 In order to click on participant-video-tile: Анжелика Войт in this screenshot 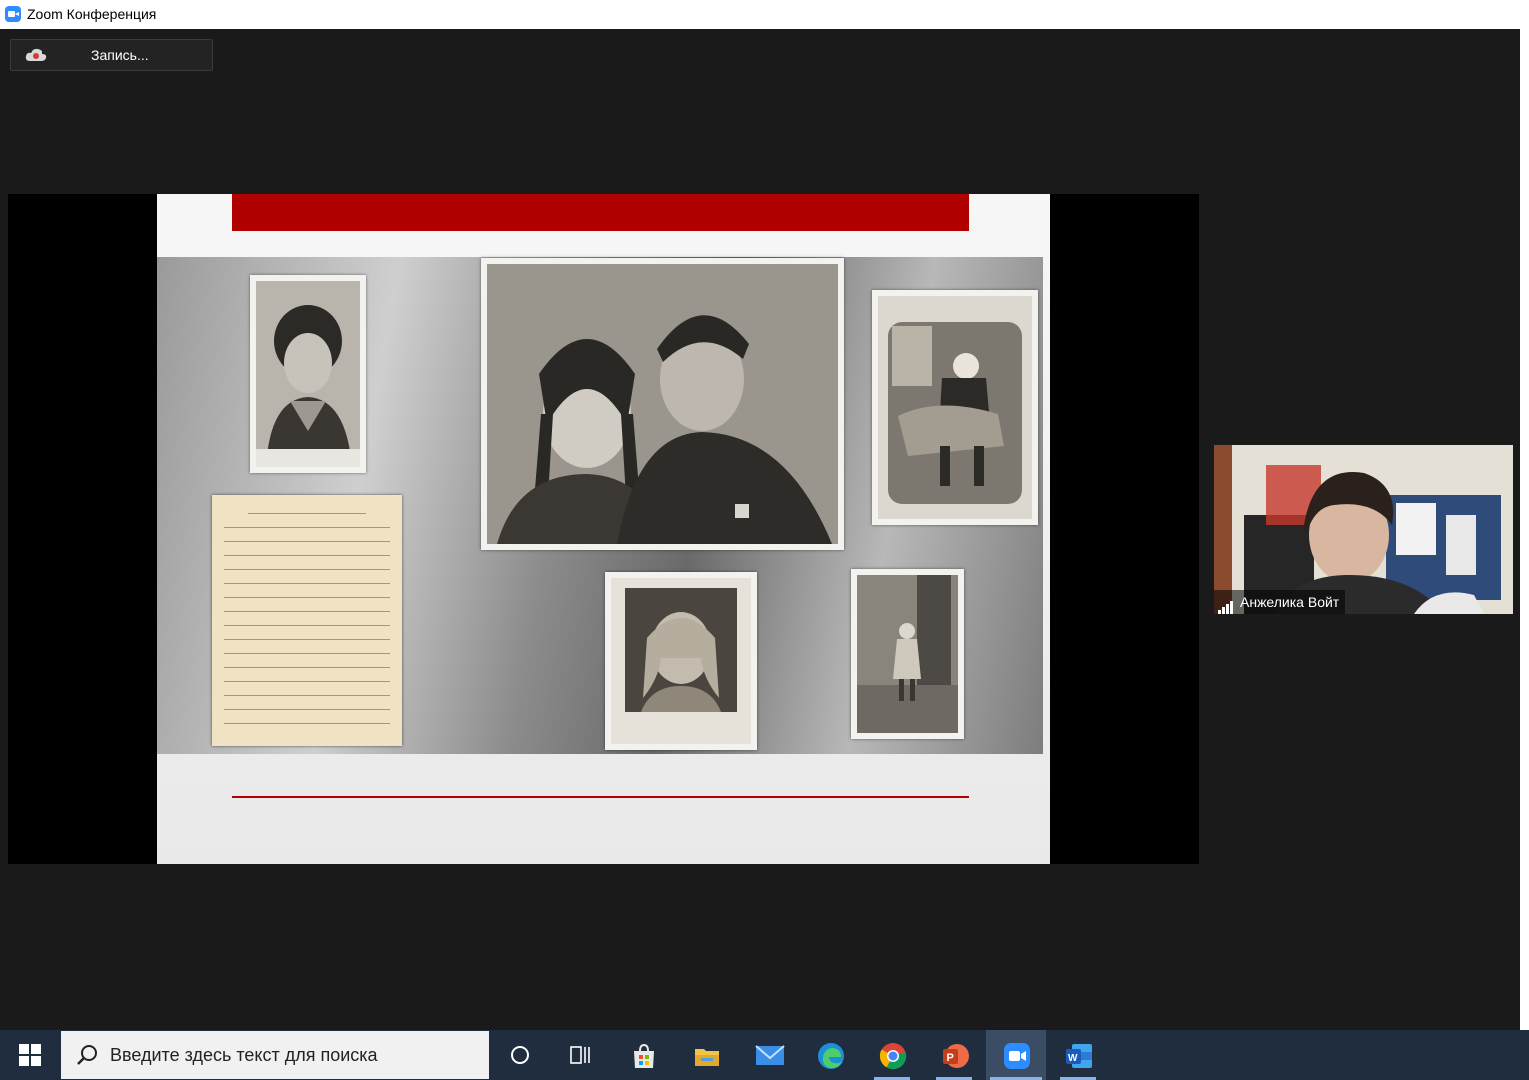, I will do `click(1363, 529)`.